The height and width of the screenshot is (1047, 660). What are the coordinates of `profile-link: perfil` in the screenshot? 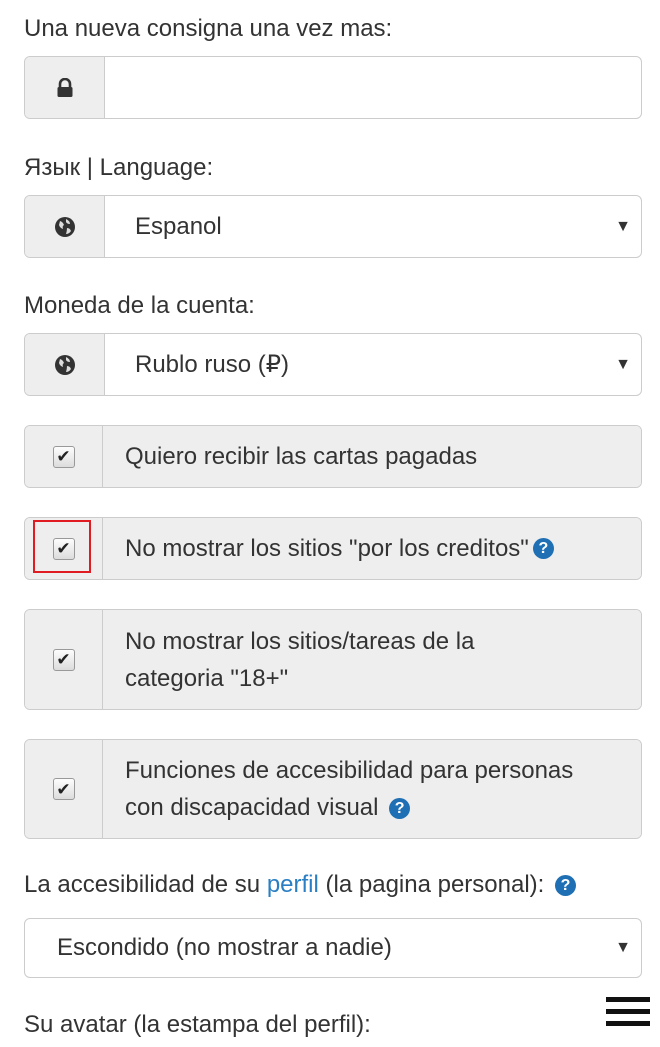 It's located at (293, 884).